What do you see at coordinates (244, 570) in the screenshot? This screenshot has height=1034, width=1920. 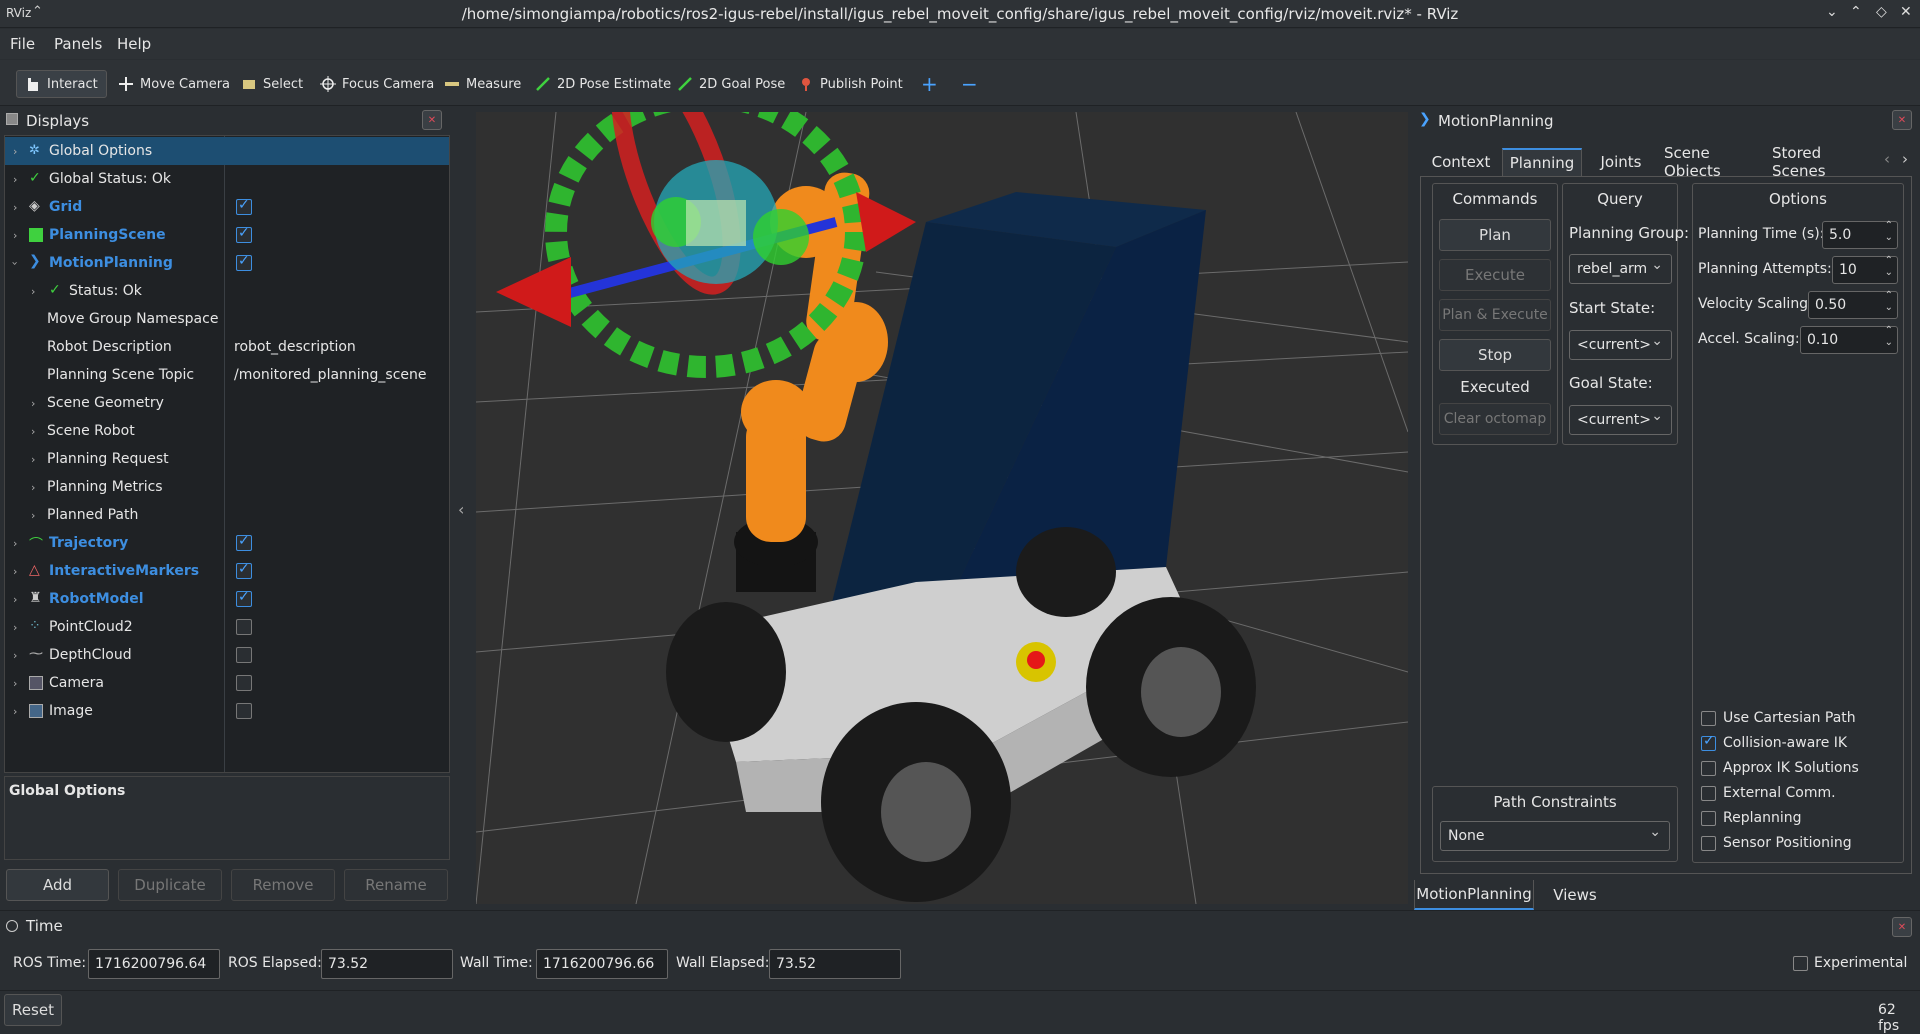 I see `interactive-markers-checkbox` at bounding box center [244, 570].